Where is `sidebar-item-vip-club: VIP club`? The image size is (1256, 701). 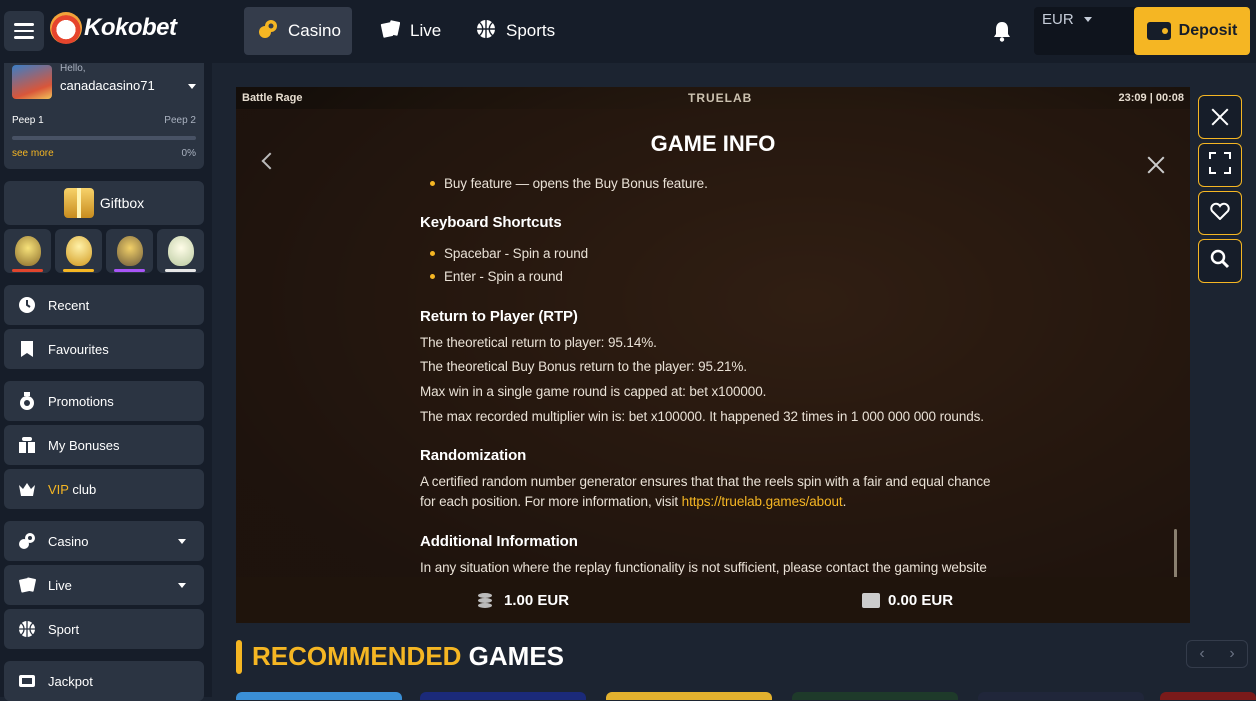
sidebar-item-vip-club: VIP club is located at coordinates (104, 489).